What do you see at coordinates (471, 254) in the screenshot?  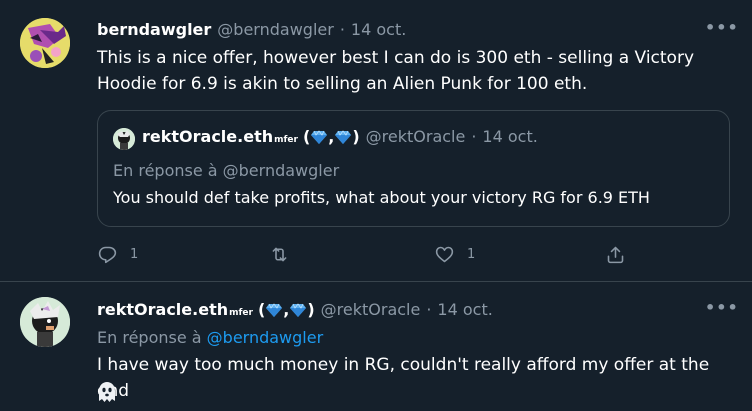 I see `like-count: 1` at bounding box center [471, 254].